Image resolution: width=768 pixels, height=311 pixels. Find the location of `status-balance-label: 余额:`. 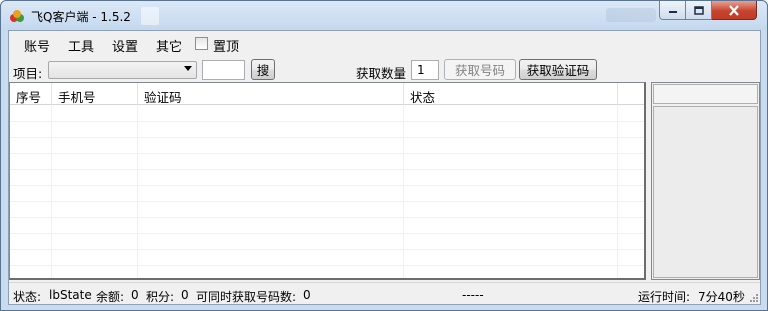

status-balance-label: 余额: is located at coordinates (110, 297).